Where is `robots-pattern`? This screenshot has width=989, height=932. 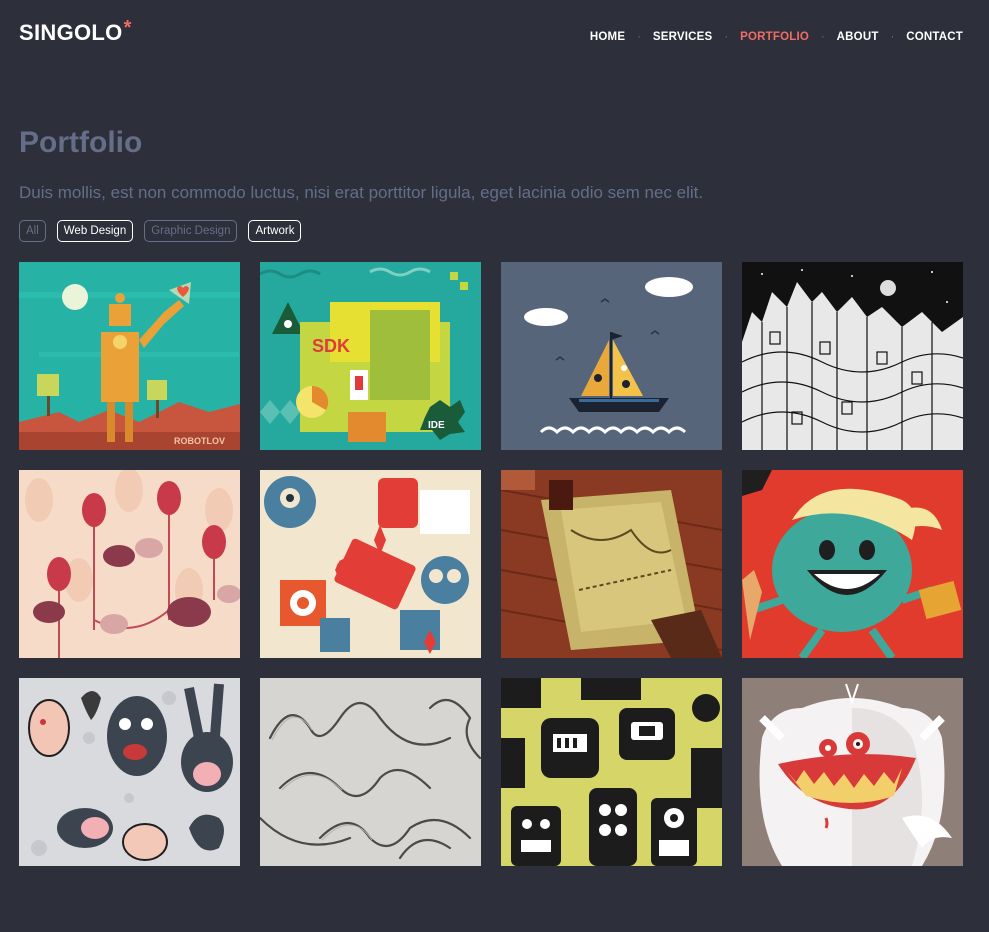
robots-pattern is located at coordinates (370, 564).